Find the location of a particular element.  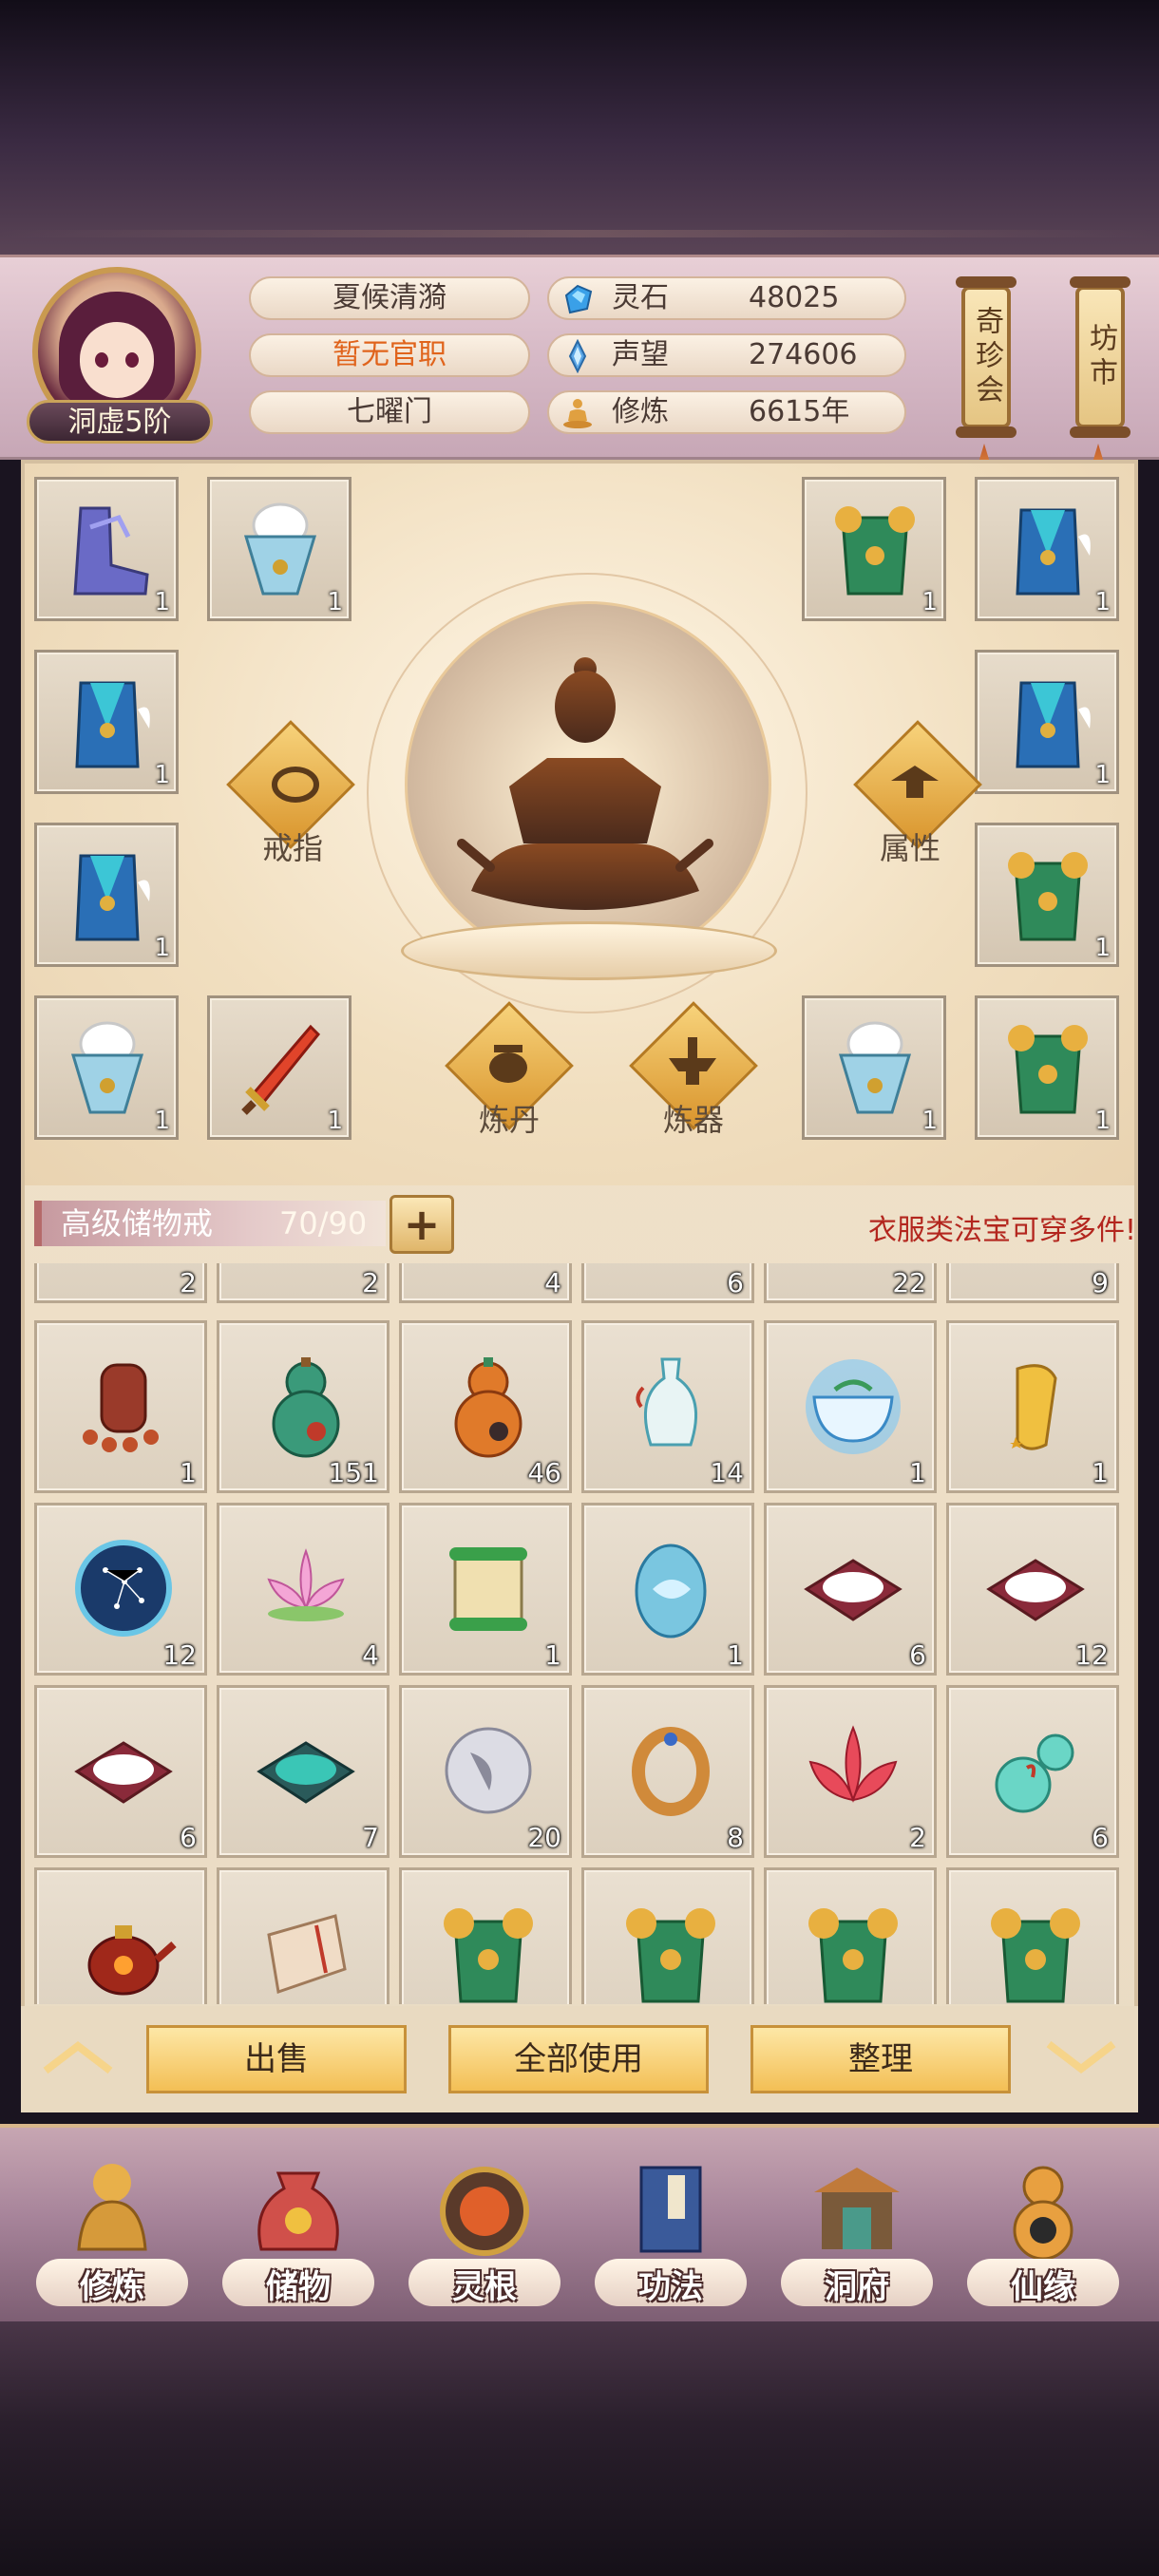

sort-button: 整理 is located at coordinates (880, 2059).